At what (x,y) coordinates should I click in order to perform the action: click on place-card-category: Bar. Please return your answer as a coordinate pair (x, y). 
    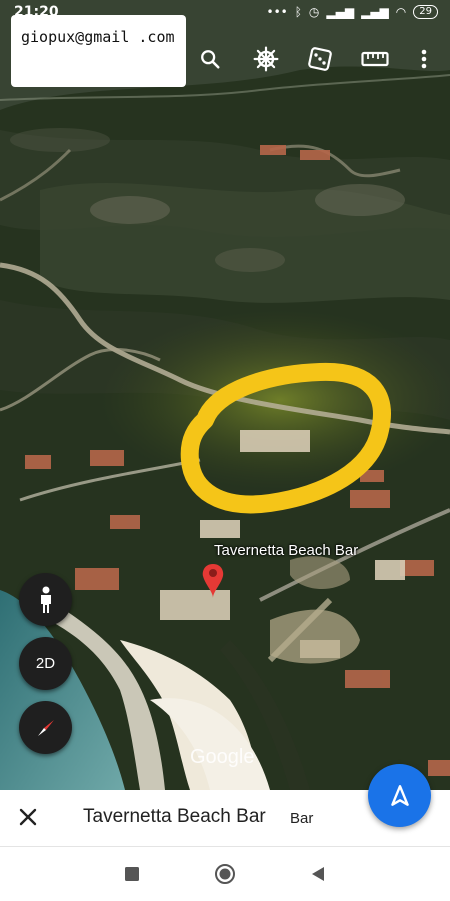
    Looking at the image, I should click on (302, 818).